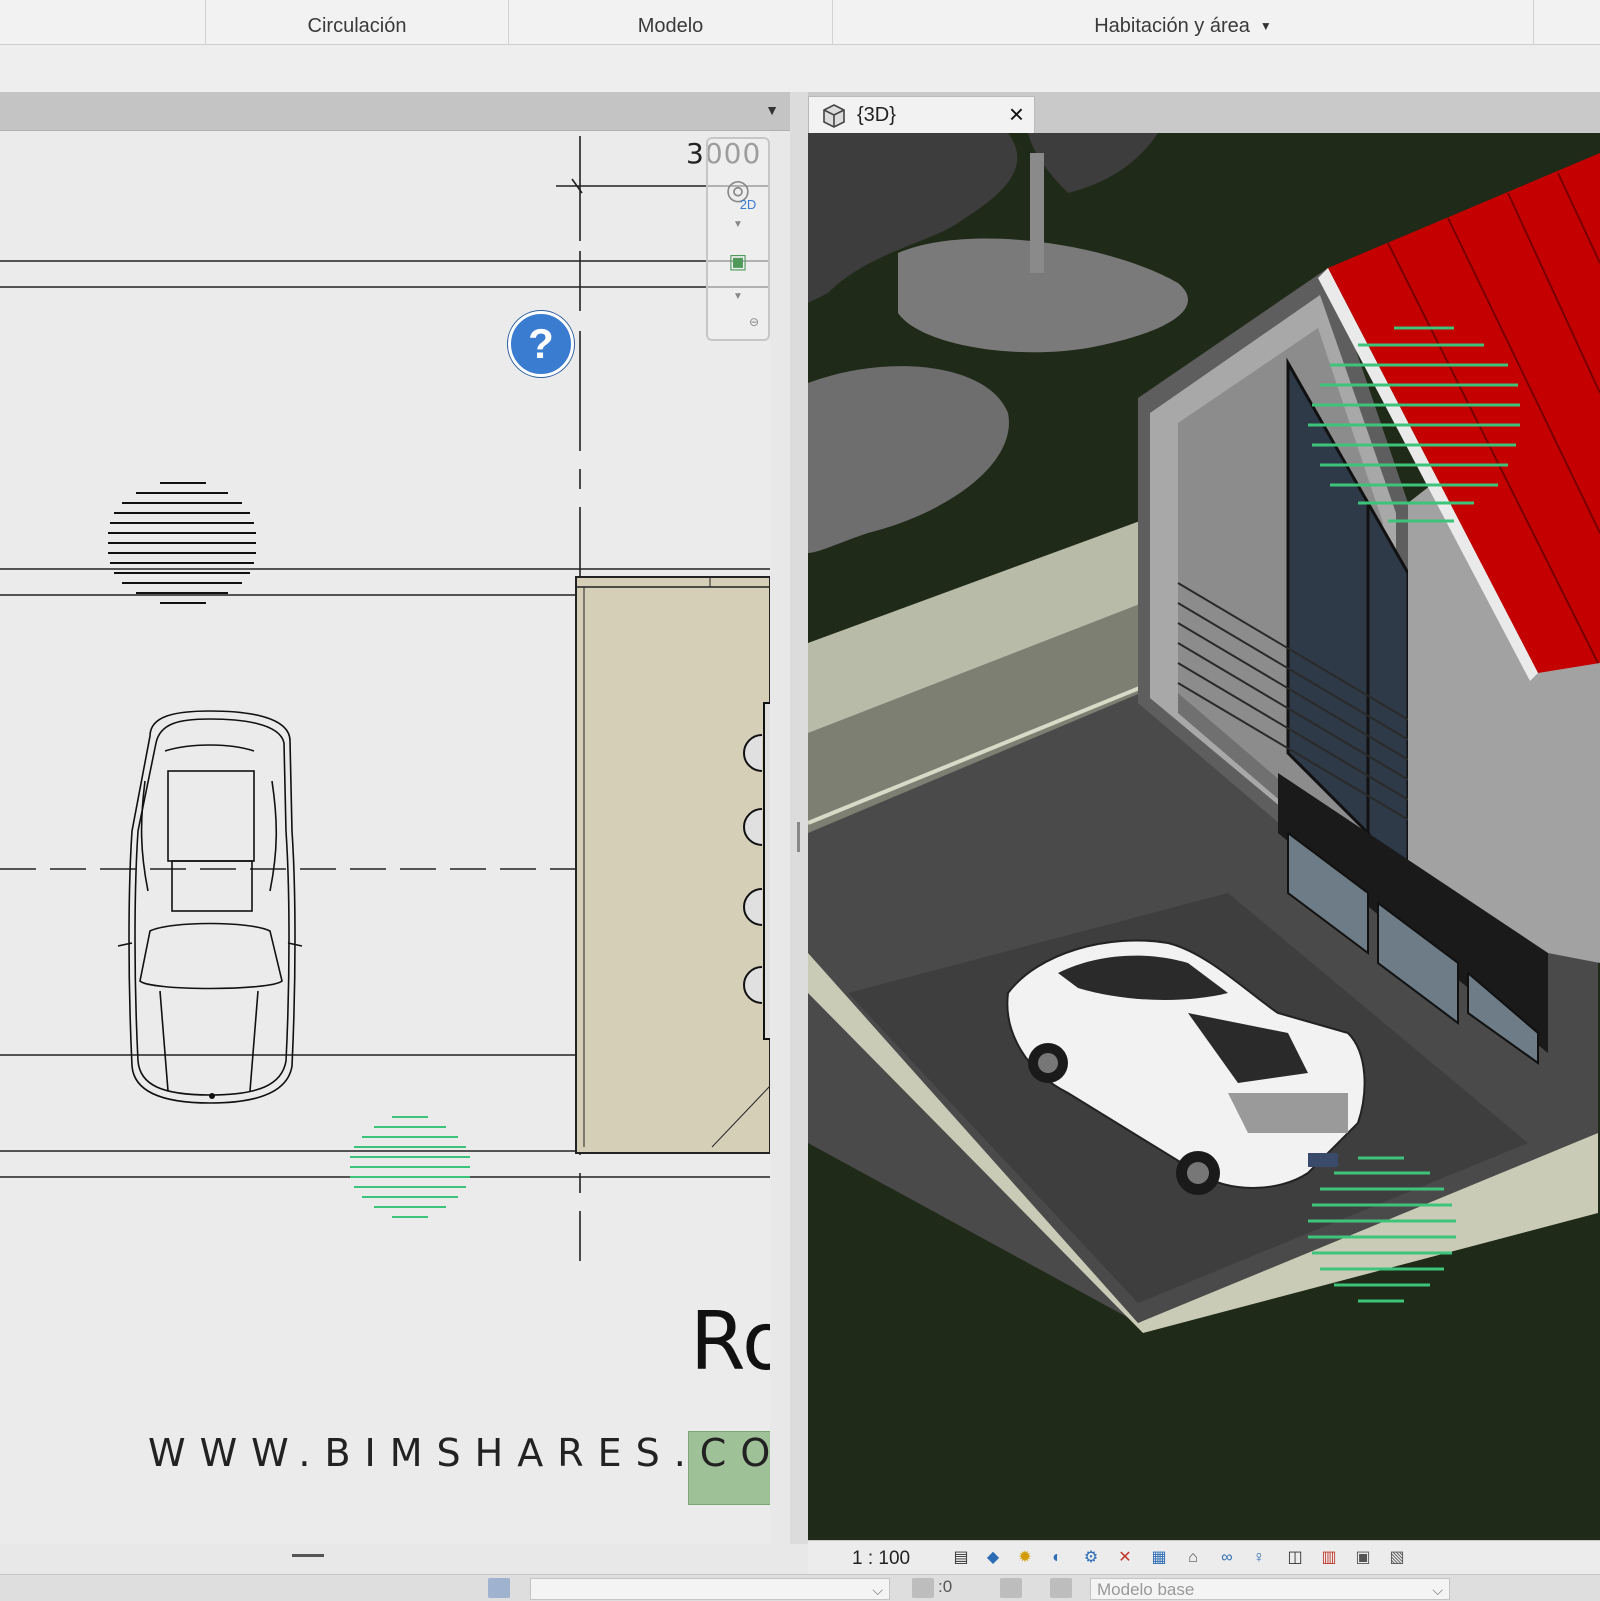 This screenshot has height=1601, width=1600. I want to click on editable-count: :0, so click(945, 1586).